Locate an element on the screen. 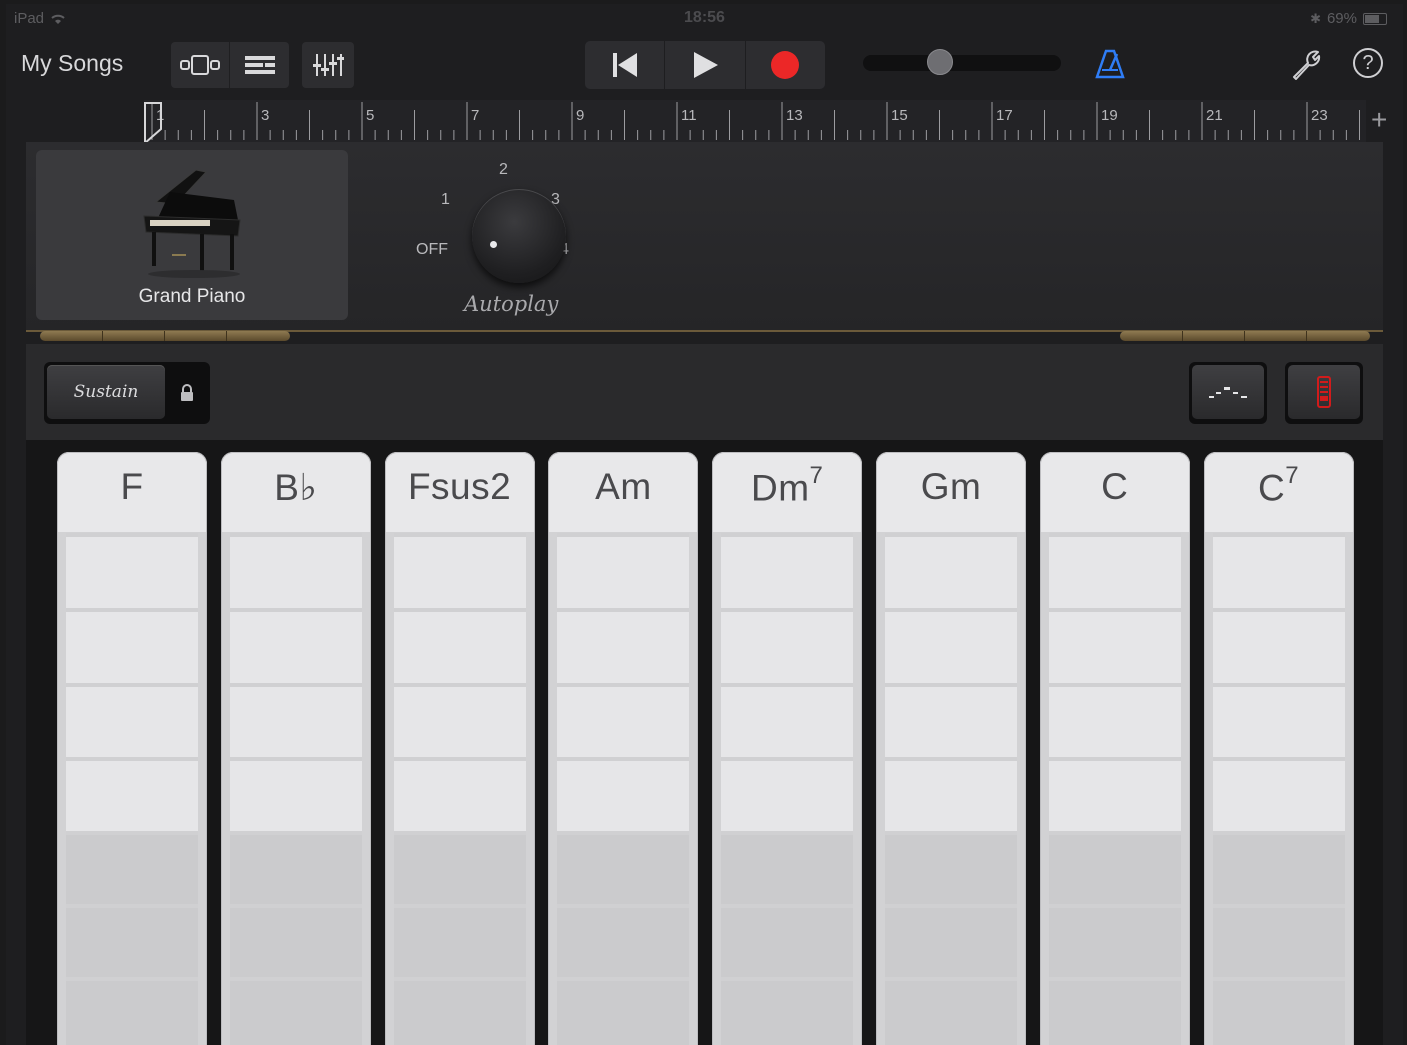 The height and width of the screenshot is (1045, 1407). chord-notes-button is located at coordinates (1228, 393).